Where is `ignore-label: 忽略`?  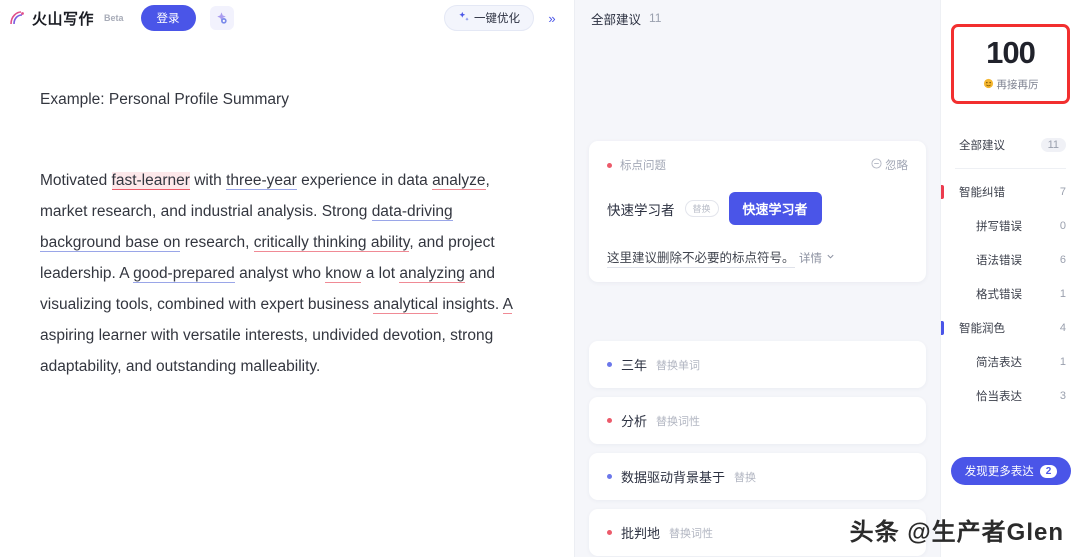 ignore-label: 忽略 is located at coordinates (896, 166).